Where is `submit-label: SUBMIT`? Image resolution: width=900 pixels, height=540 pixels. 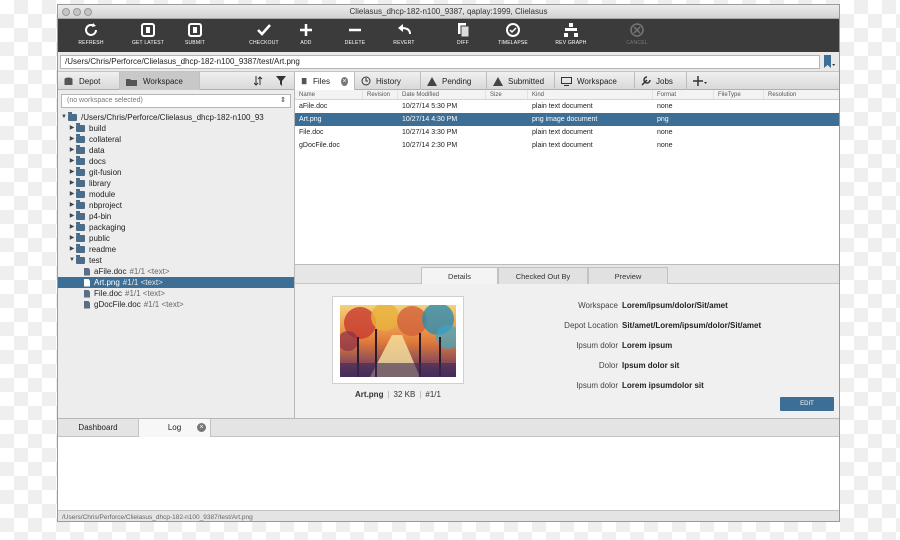
submit-label: SUBMIT is located at coordinates (195, 43).